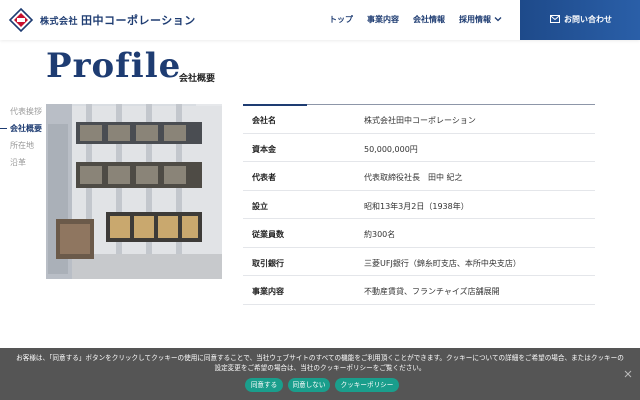 This screenshot has width=640, height=400. I want to click on page-subtitle: 会社概要, so click(197, 79).